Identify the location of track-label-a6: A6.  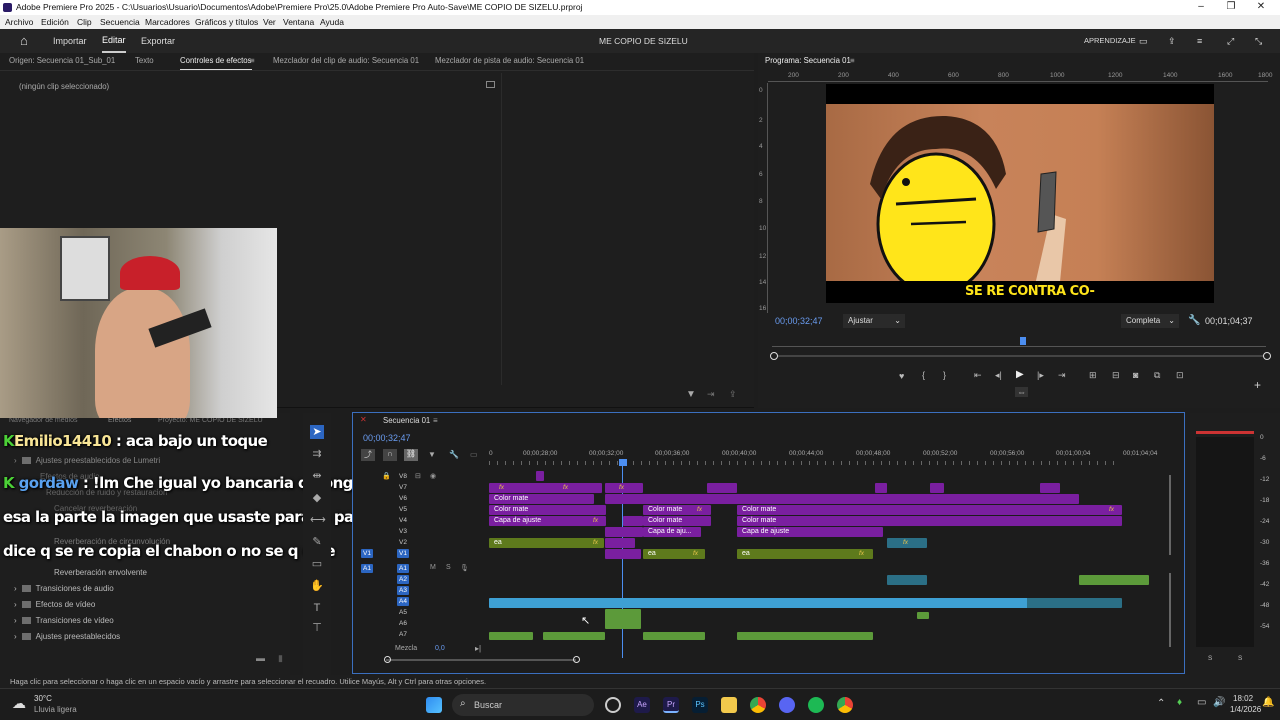
(403, 623).